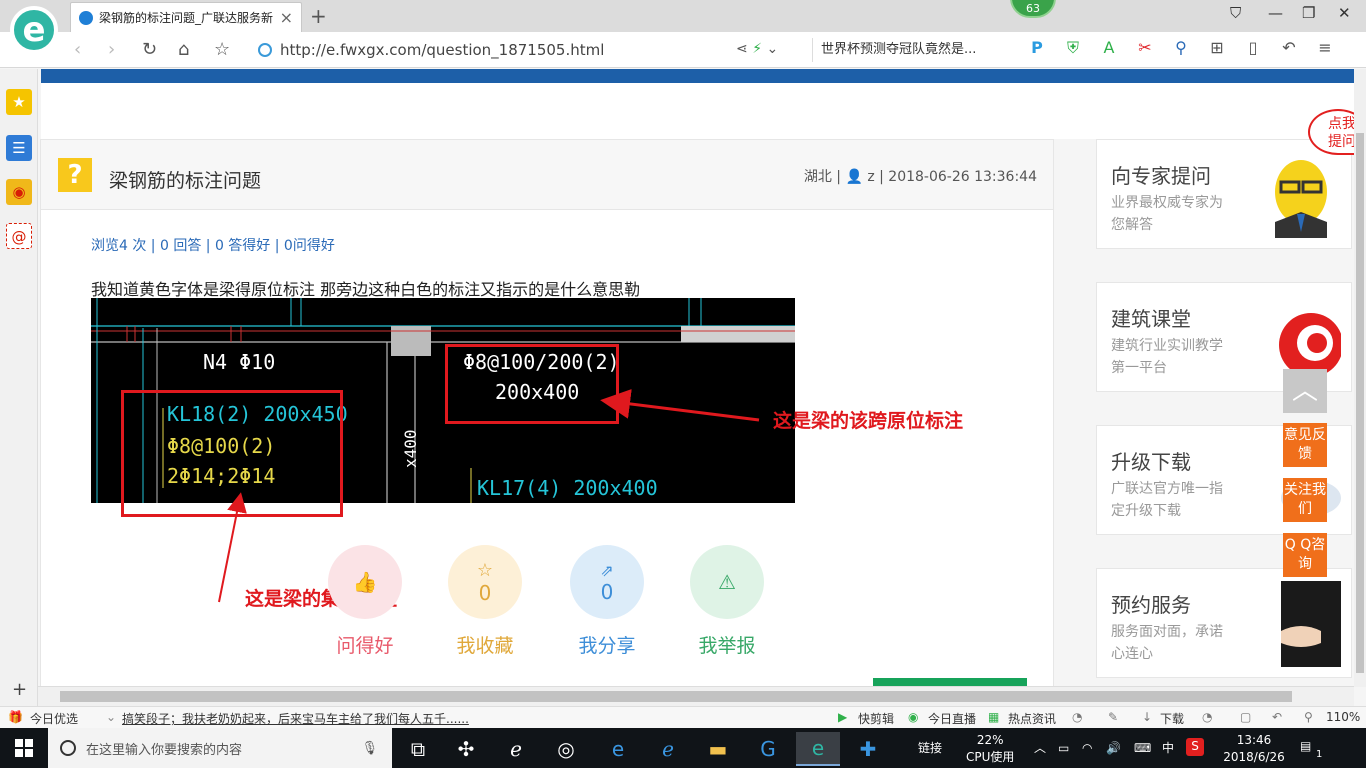 The height and width of the screenshot is (768, 1366). I want to click on glodon-app-icon: G, so click(768, 749).